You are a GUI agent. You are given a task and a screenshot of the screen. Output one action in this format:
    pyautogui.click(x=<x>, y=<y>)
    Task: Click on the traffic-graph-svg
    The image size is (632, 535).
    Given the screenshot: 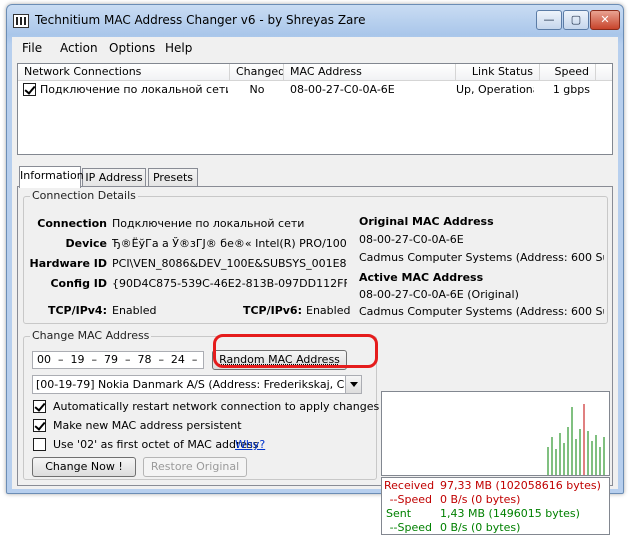 What is the action you would take?
    pyautogui.click(x=576, y=439)
    